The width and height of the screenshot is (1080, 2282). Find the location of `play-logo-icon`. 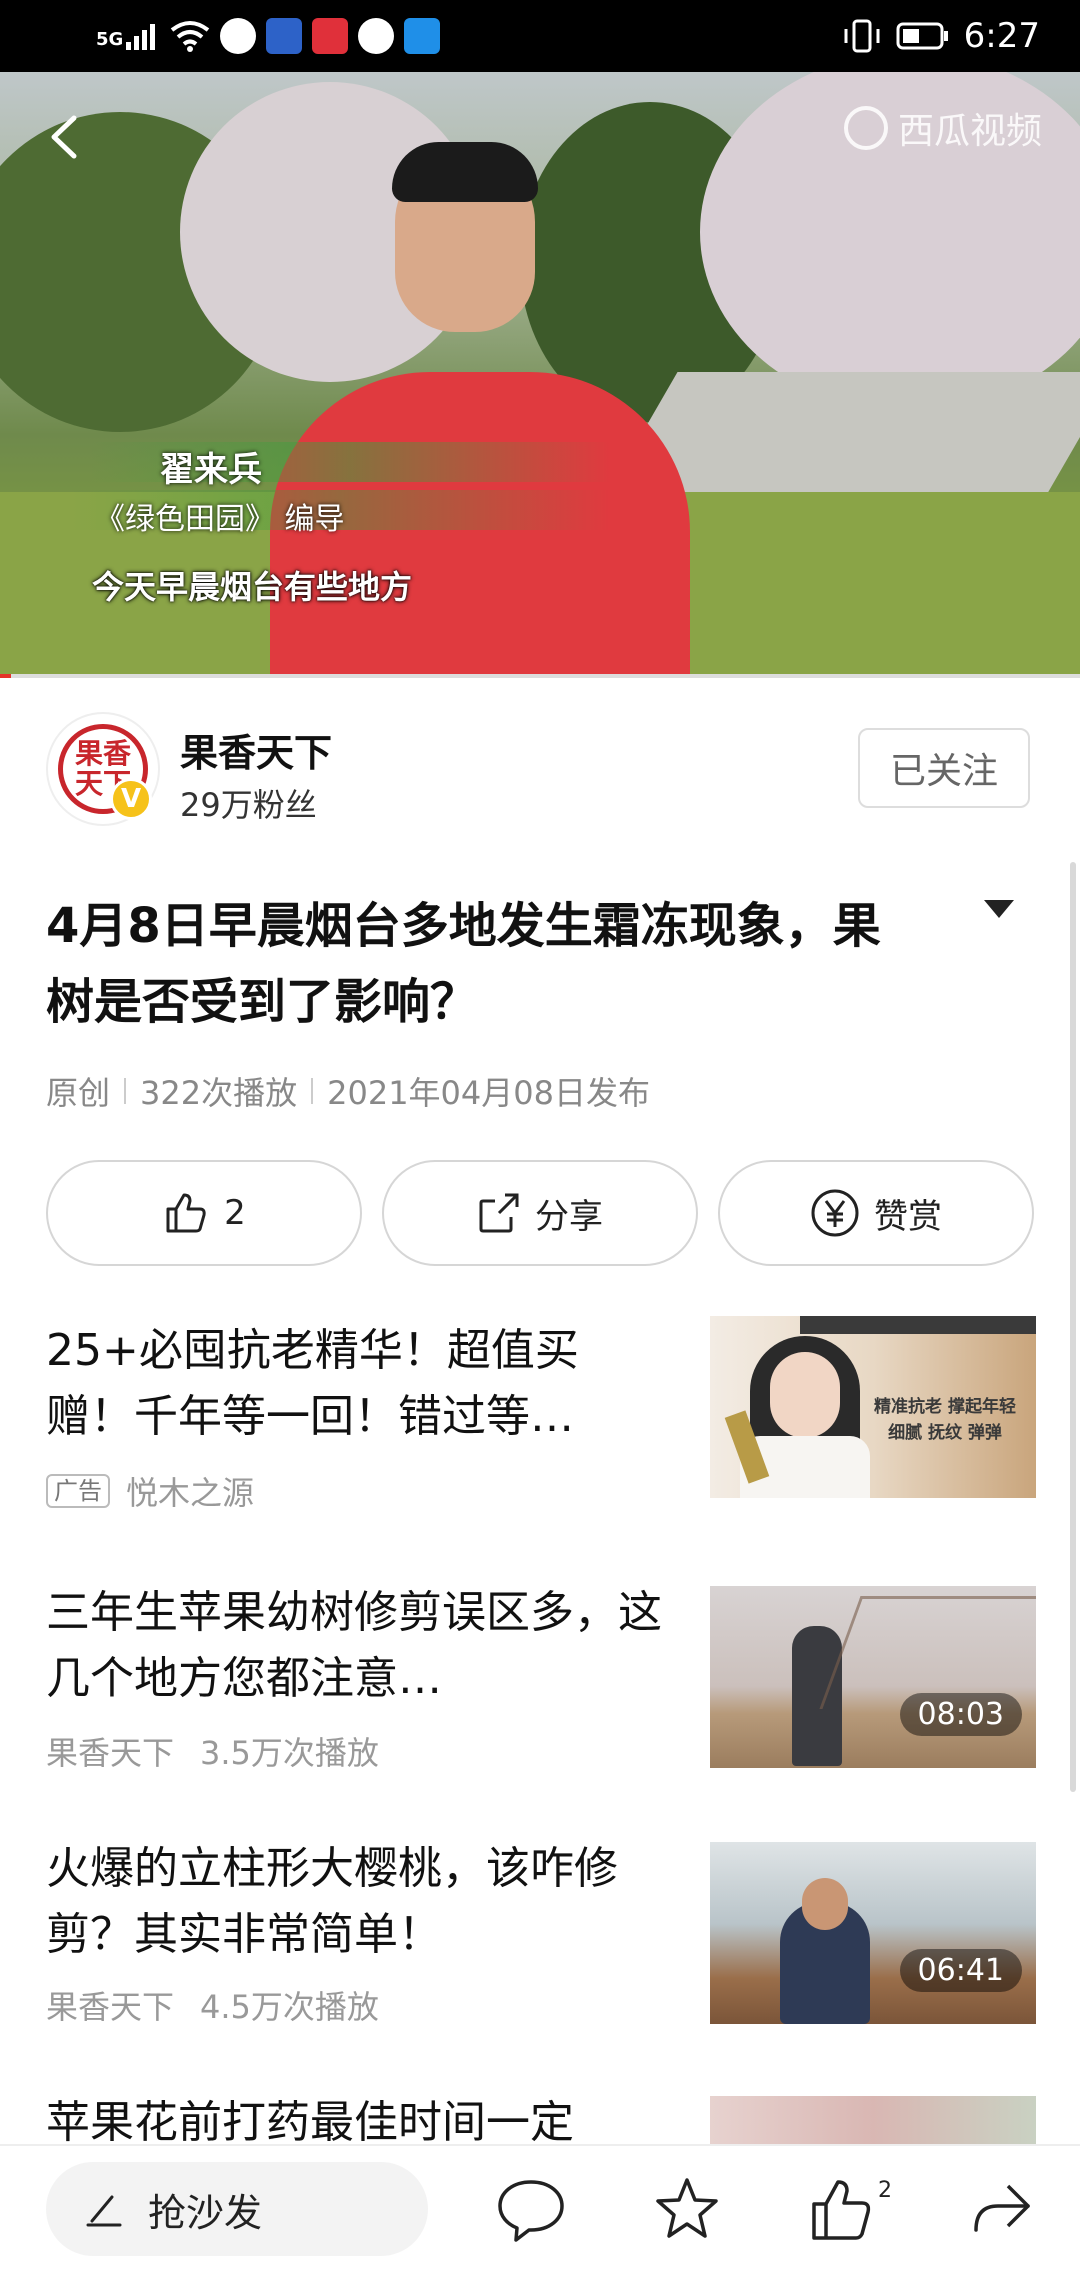

play-logo-icon is located at coordinates (865, 128).